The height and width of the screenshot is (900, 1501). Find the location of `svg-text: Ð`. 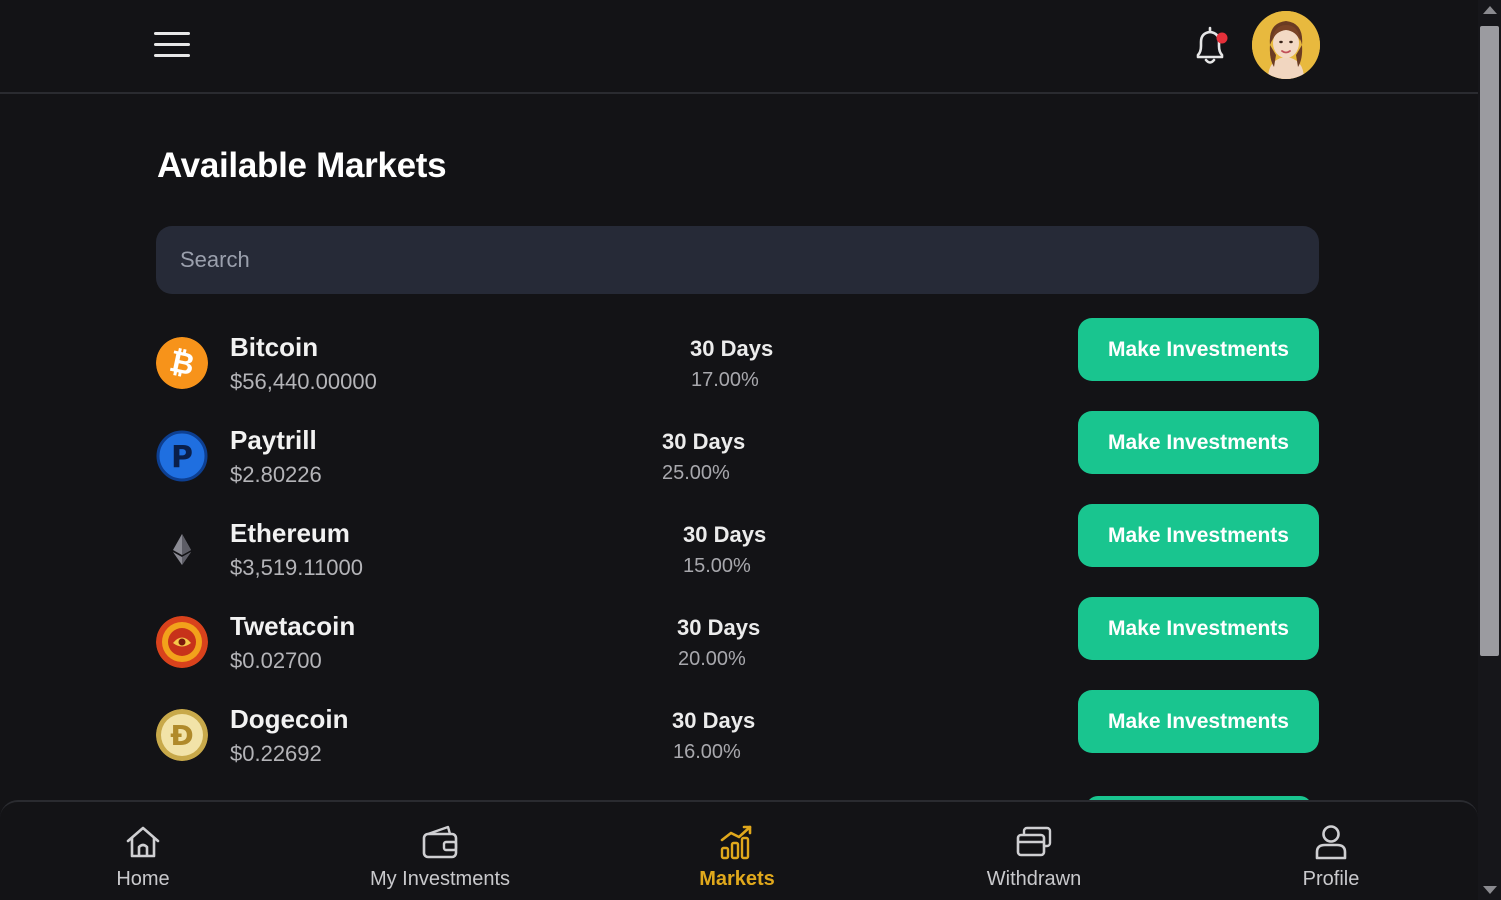

svg-text: Ð is located at coordinates (181, 735).